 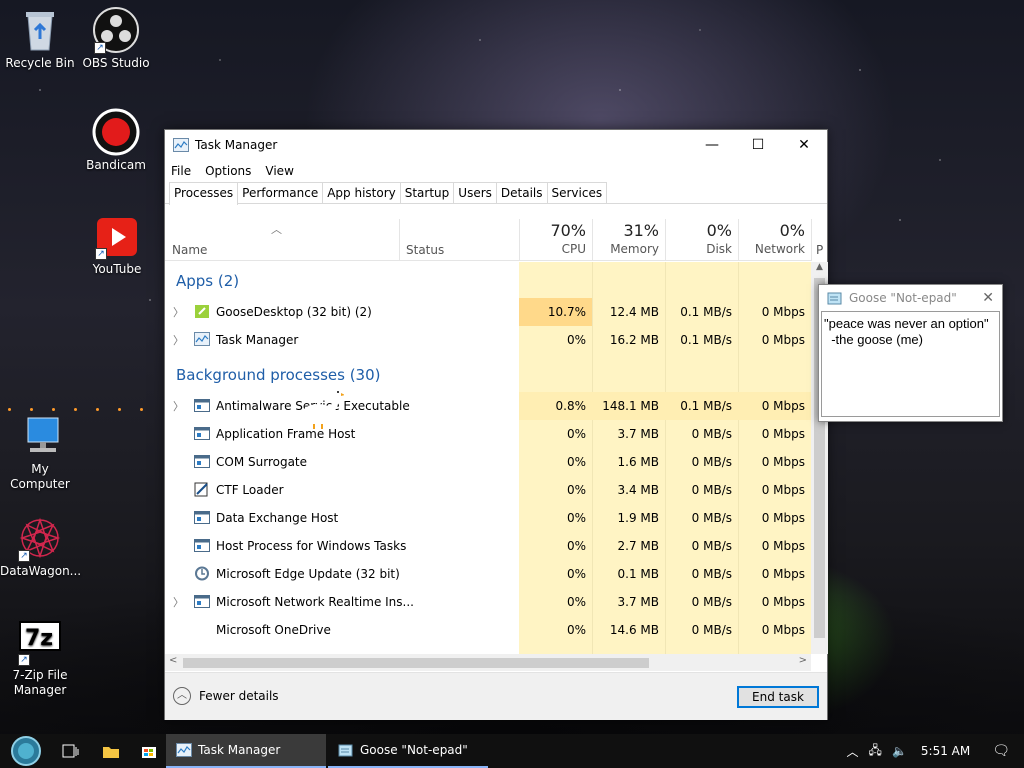 What do you see at coordinates (758, 145) in the screenshot?
I see `maximize-button: ☐` at bounding box center [758, 145].